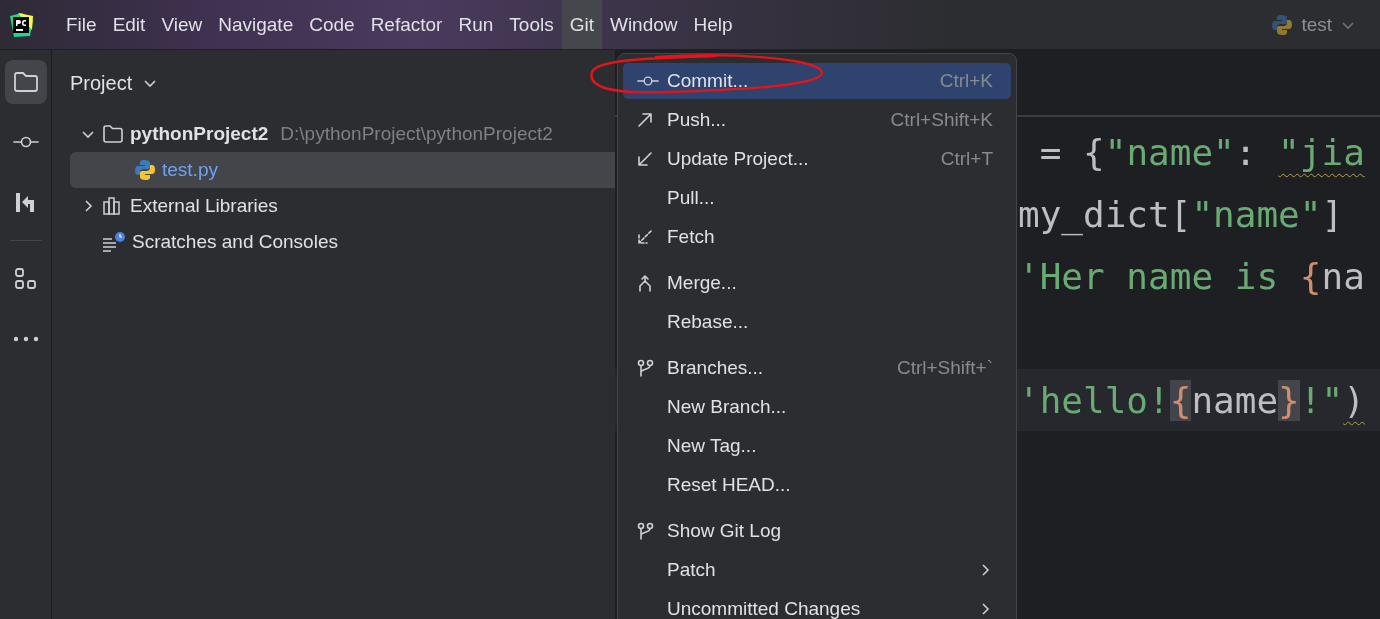  I want to click on menu-bar-item: Tools, so click(531, 24).